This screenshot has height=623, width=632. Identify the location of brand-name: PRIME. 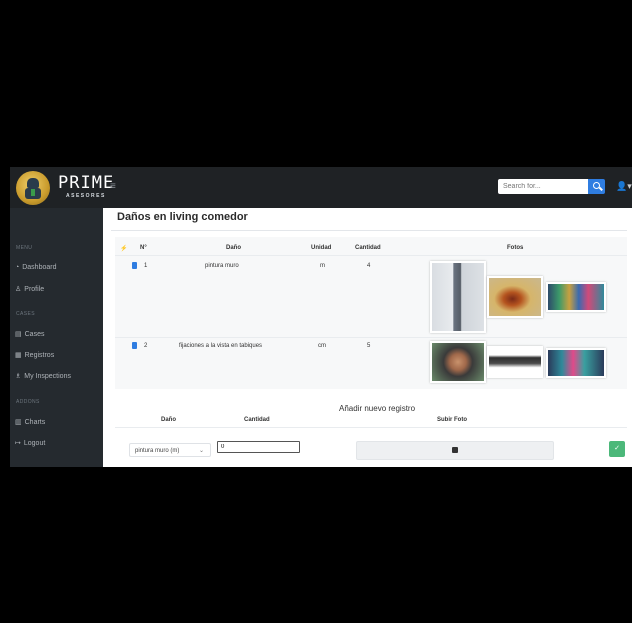
(86, 183).